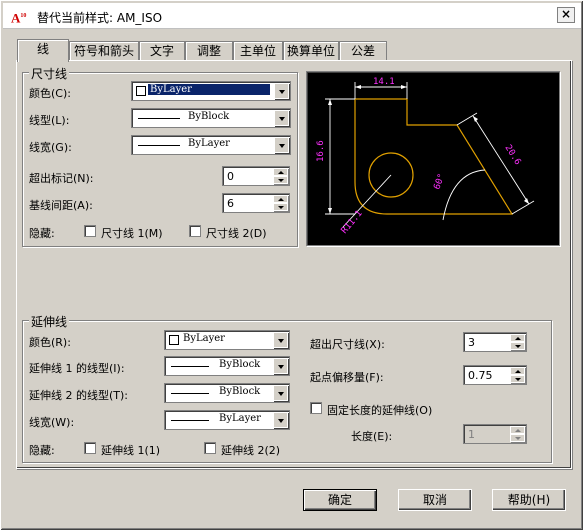 The image size is (584, 531). I want to click on suppress-dim2-label: 尺寸线 2(D), so click(236, 233).